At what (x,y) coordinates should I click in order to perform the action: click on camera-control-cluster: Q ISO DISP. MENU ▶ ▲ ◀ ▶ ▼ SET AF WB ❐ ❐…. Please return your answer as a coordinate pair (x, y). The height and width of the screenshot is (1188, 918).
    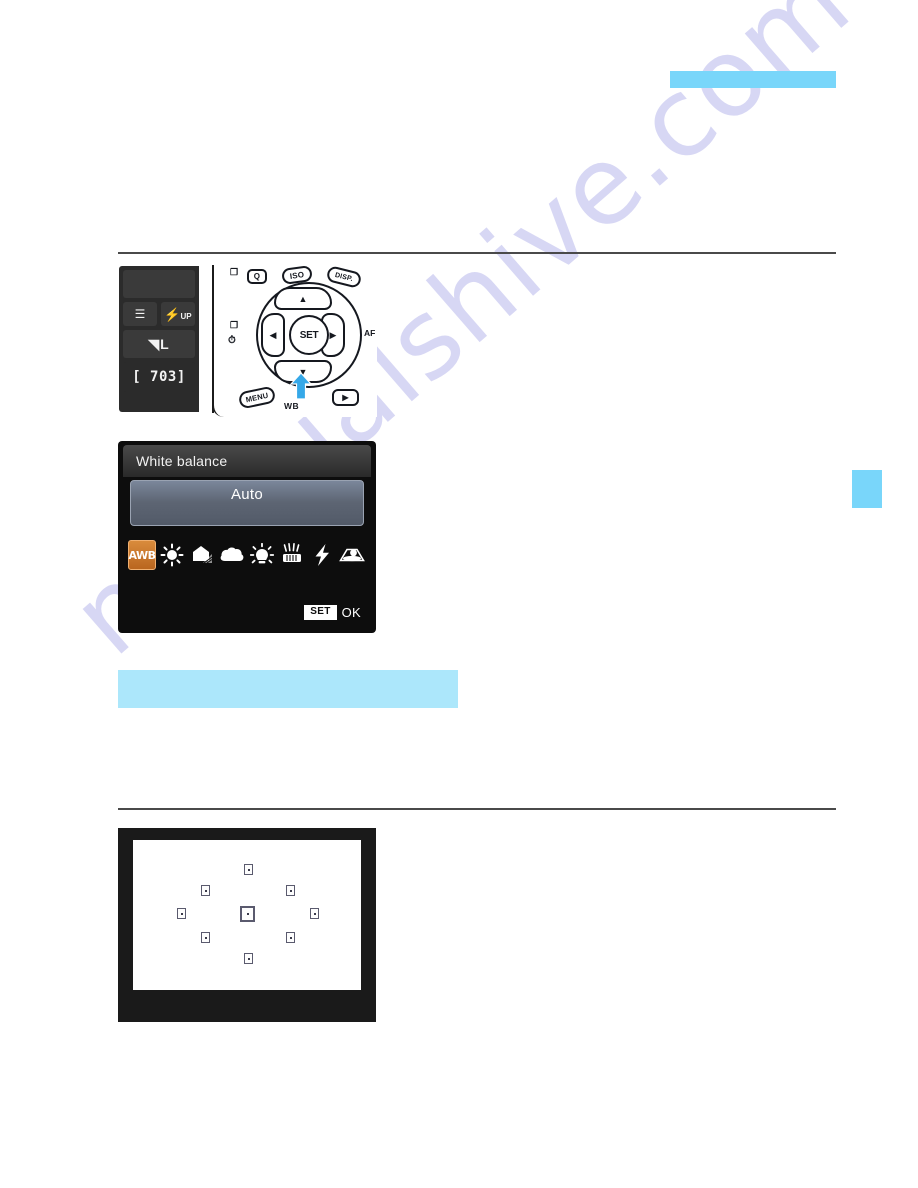
    Looking at the image, I should click on (299, 341).